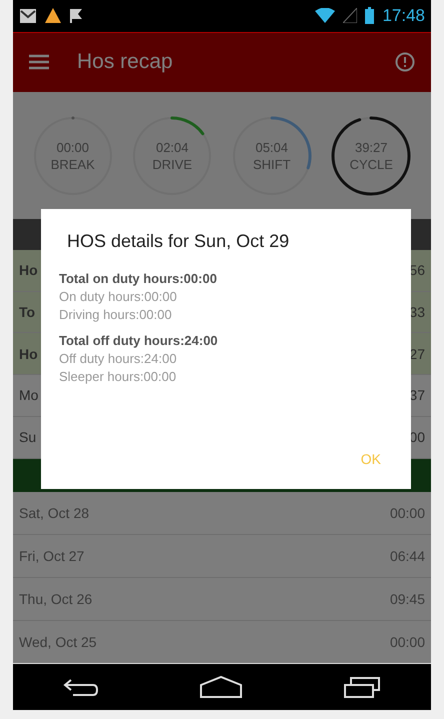 This screenshot has height=719, width=444. Describe the element at coordinates (222, 556) in the screenshot. I see `day-row: Fri, Oct 27 06:44` at that location.